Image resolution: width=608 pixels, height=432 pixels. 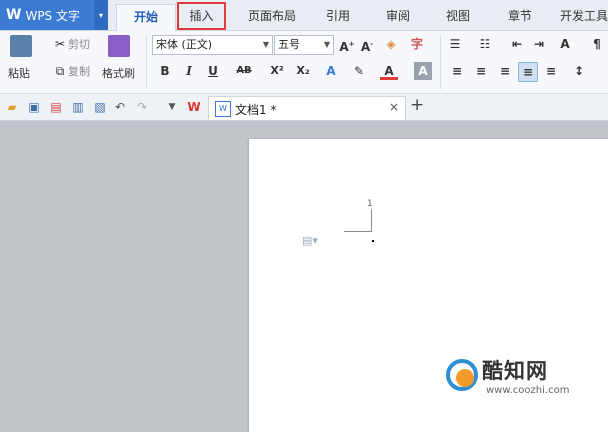 I want to click on show-marks-icon: ¶, so click(x=597, y=44).